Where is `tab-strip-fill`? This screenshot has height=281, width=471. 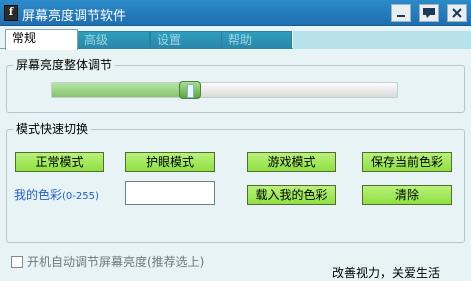 tab-strip-fill is located at coordinates (382, 40).